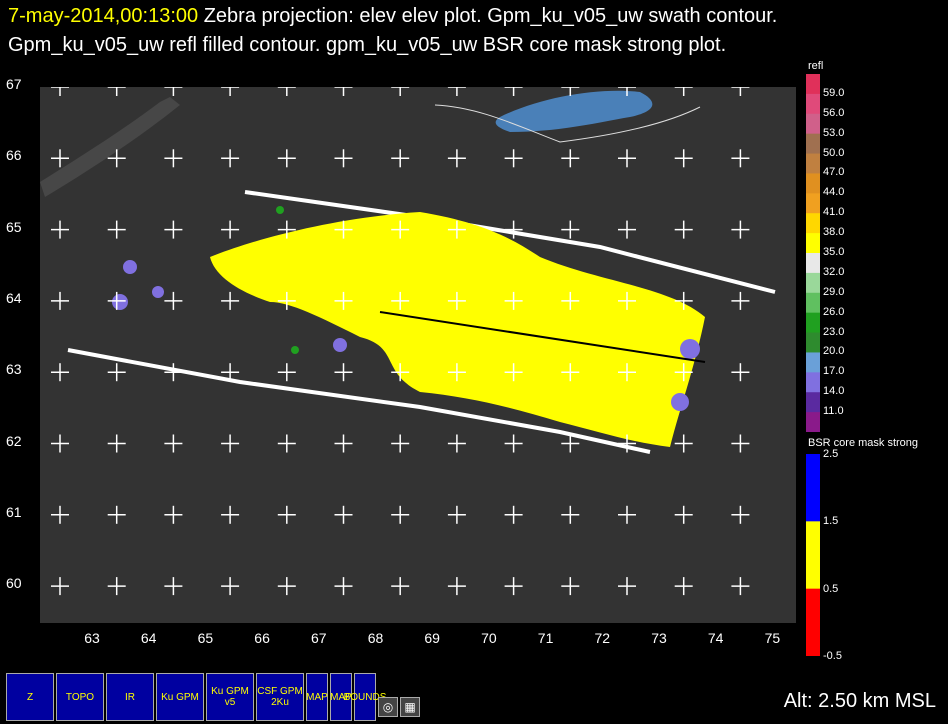 Image resolution: width=948 pixels, height=724 pixels. What do you see at coordinates (831, 588) in the screenshot?
I see `bsr-tick-label: 0.5` at bounding box center [831, 588].